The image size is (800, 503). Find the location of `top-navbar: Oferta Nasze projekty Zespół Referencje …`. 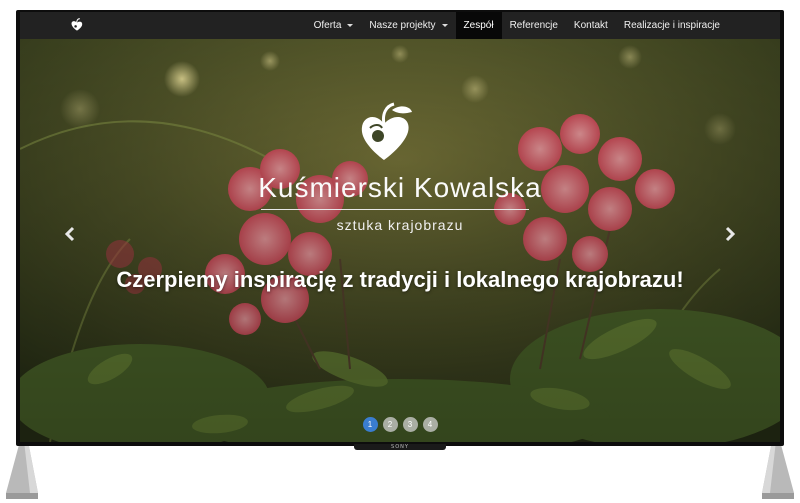

top-navbar: Oferta Nasze projekty Zespół Referencje … is located at coordinates (400, 25).